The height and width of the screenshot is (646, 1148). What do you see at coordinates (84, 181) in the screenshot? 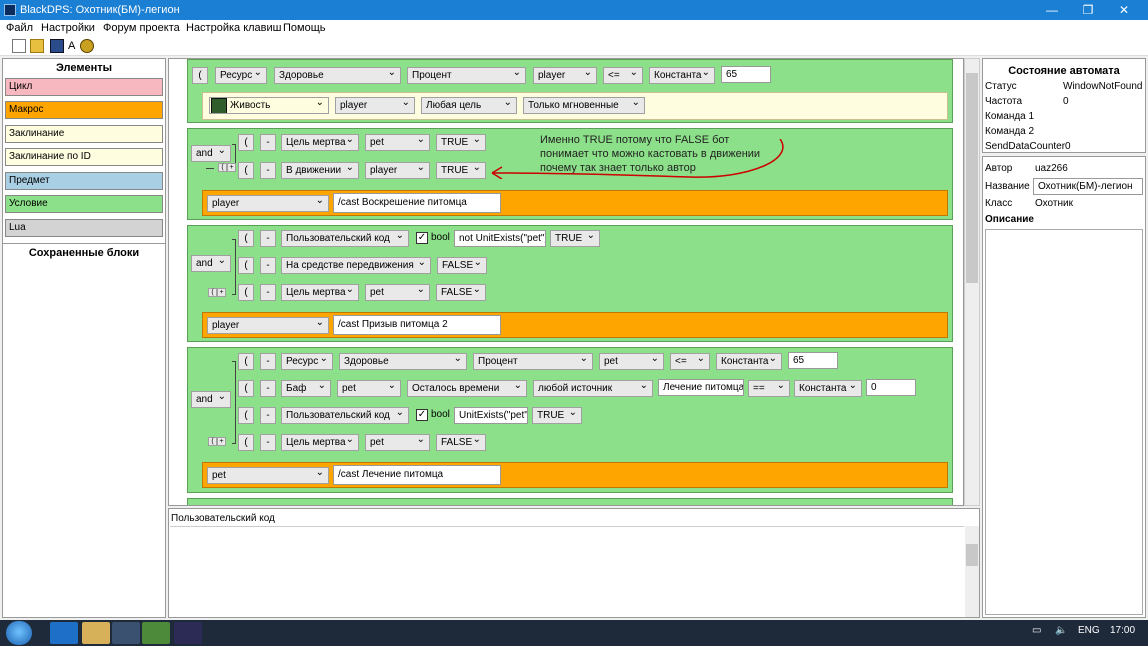
I see `element-item: Предмет` at bounding box center [84, 181].